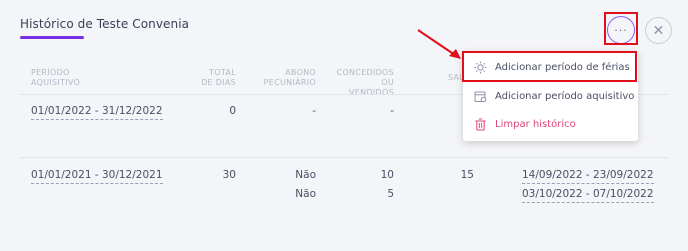 The width and height of the screenshot is (688, 251). What do you see at coordinates (365, 77) in the screenshot?
I see `header-concedidos-line1: CONCEDIDOS OU` at bounding box center [365, 77].